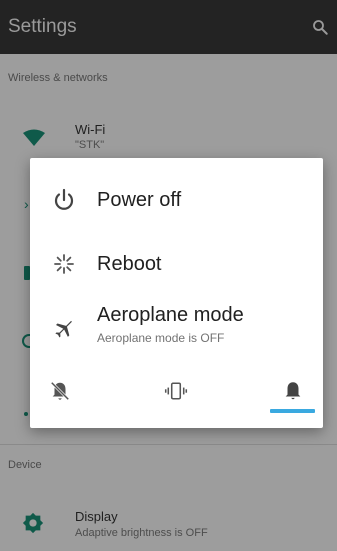 The width and height of the screenshot is (337, 551). Describe the element at coordinates (63, 329) in the screenshot. I see `airplane-icon` at that location.